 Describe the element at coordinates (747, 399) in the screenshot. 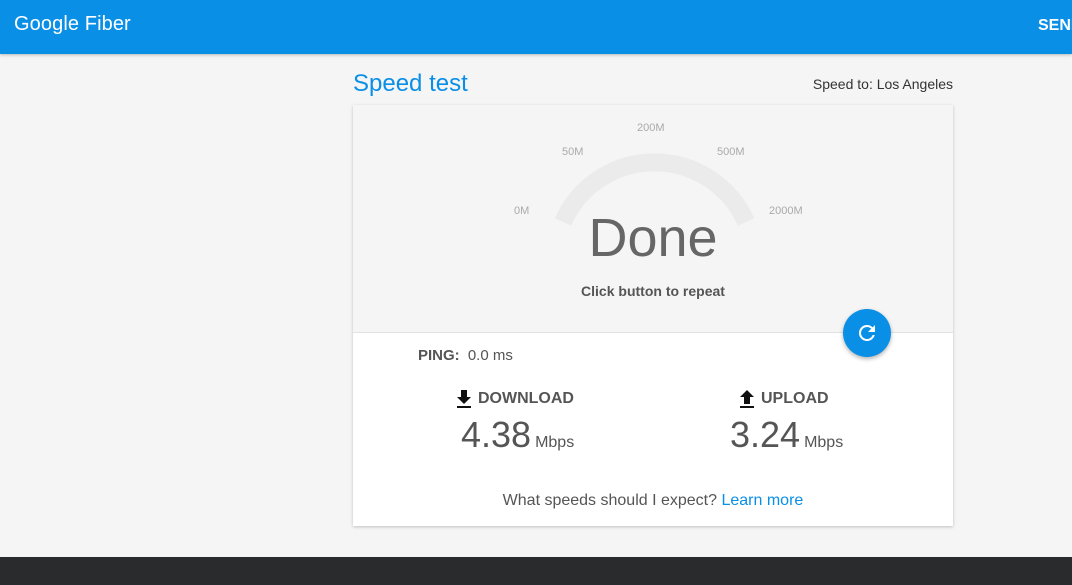

I see `upload-arrow-icon` at that location.